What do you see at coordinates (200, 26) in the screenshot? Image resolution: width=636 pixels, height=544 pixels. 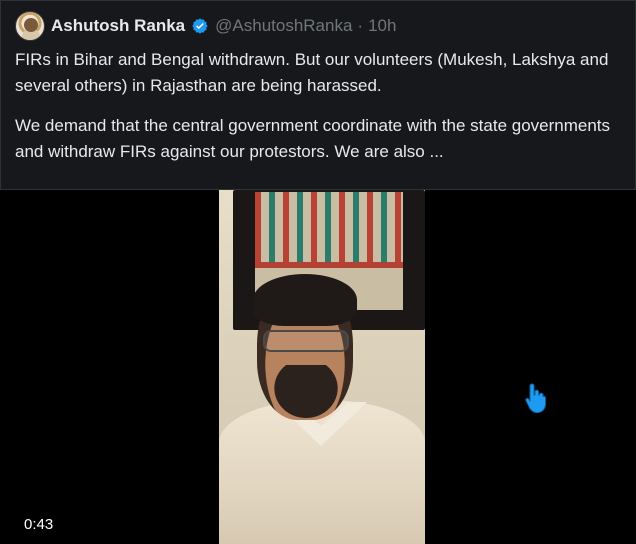 I see `verified-badge-icon` at bounding box center [200, 26].